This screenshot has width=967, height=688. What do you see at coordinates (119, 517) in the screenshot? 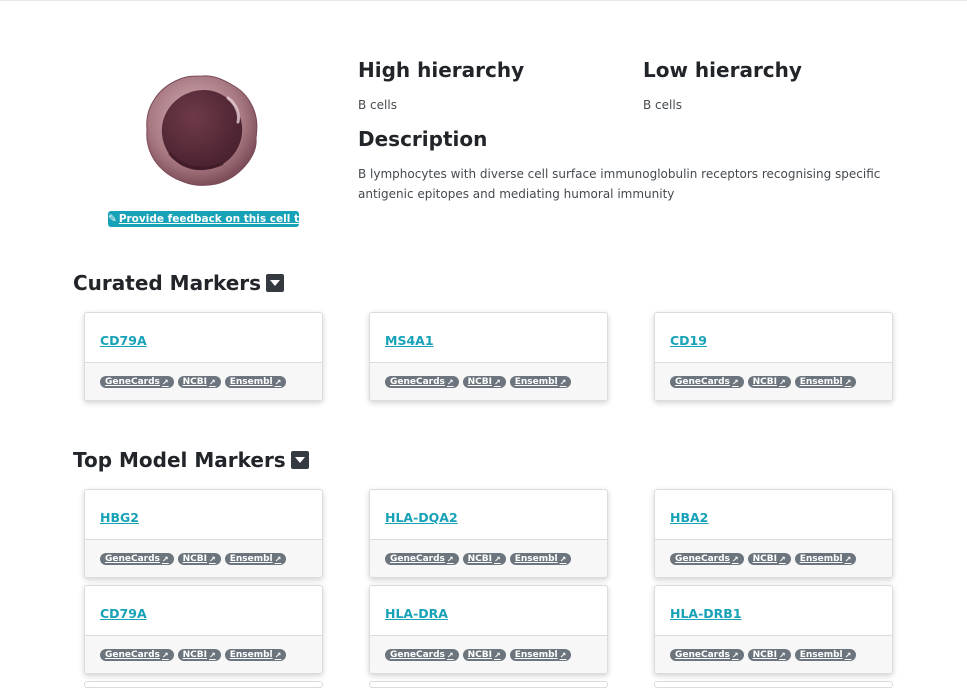
I see `gene-link: HBG2` at bounding box center [119, 517].